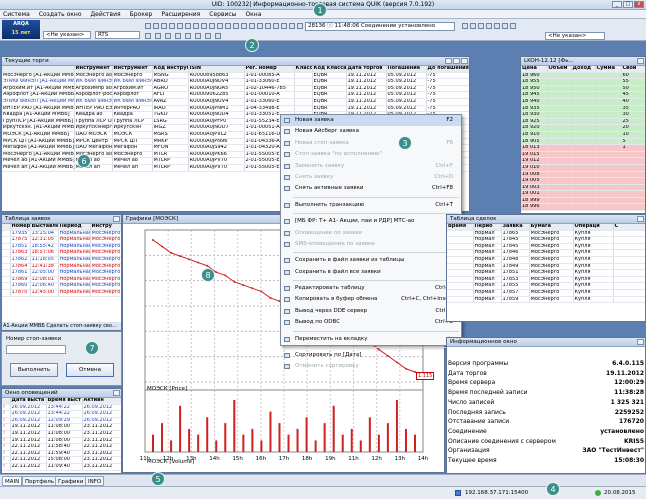 Image resolution: width=646 pixels, height=499 pixels. What do you see at coordinates (583, 181) in the screenshot?
I see `orderbook-row: 19 005` at bounding box center [583, 181].